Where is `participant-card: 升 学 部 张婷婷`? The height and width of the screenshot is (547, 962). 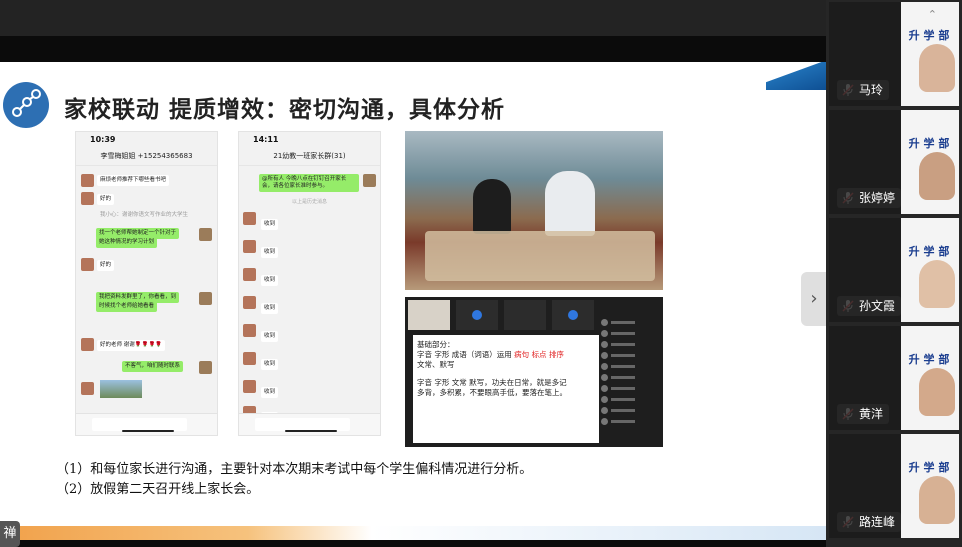 participant-card: 升 学 部 张婷婷 is located at coordinates (894, 162).